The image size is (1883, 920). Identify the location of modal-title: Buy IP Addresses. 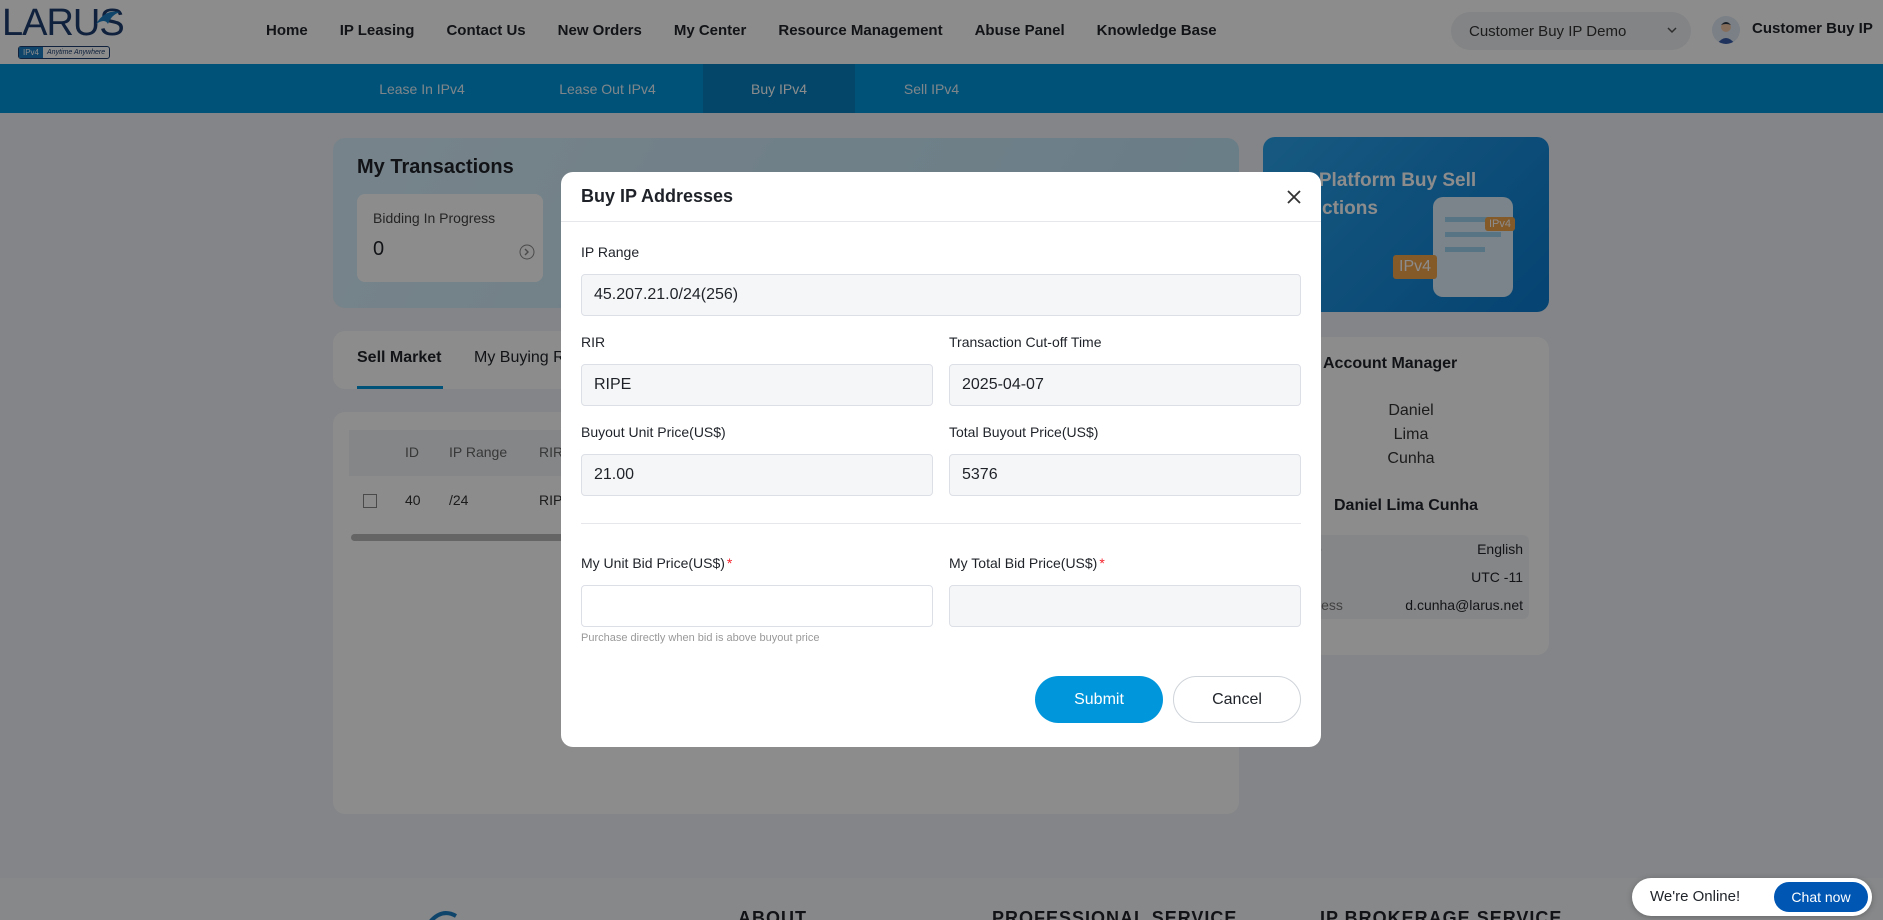
(657, 196).